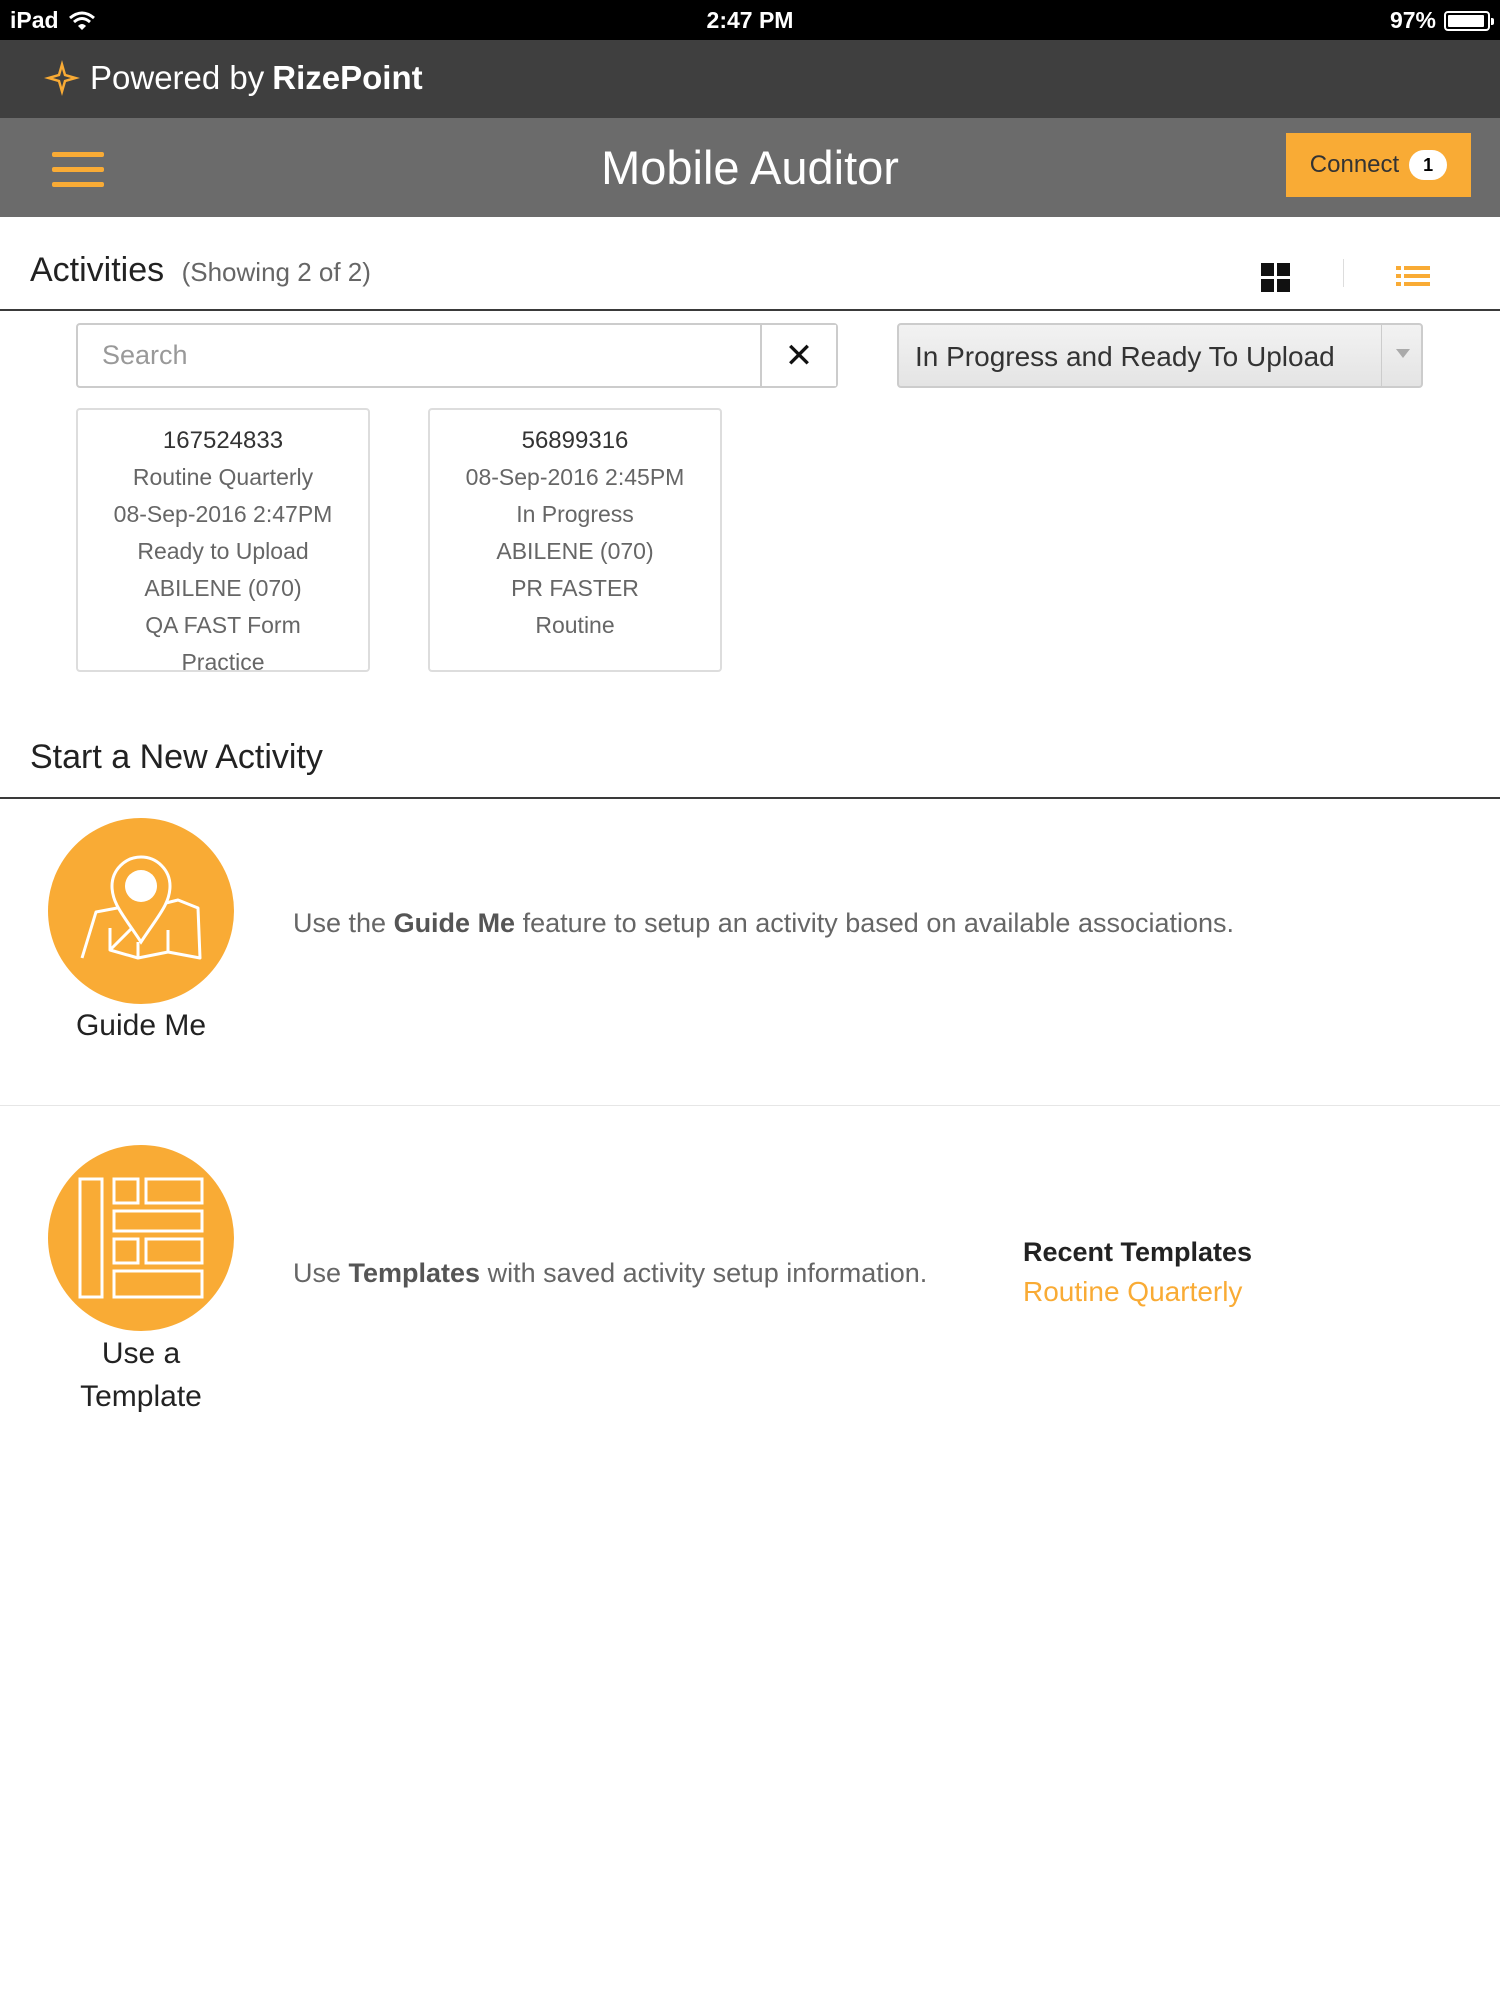 This screenshot has height=2000, width=1500. I want to click on view-toggle-divider, so click(1343, 273).